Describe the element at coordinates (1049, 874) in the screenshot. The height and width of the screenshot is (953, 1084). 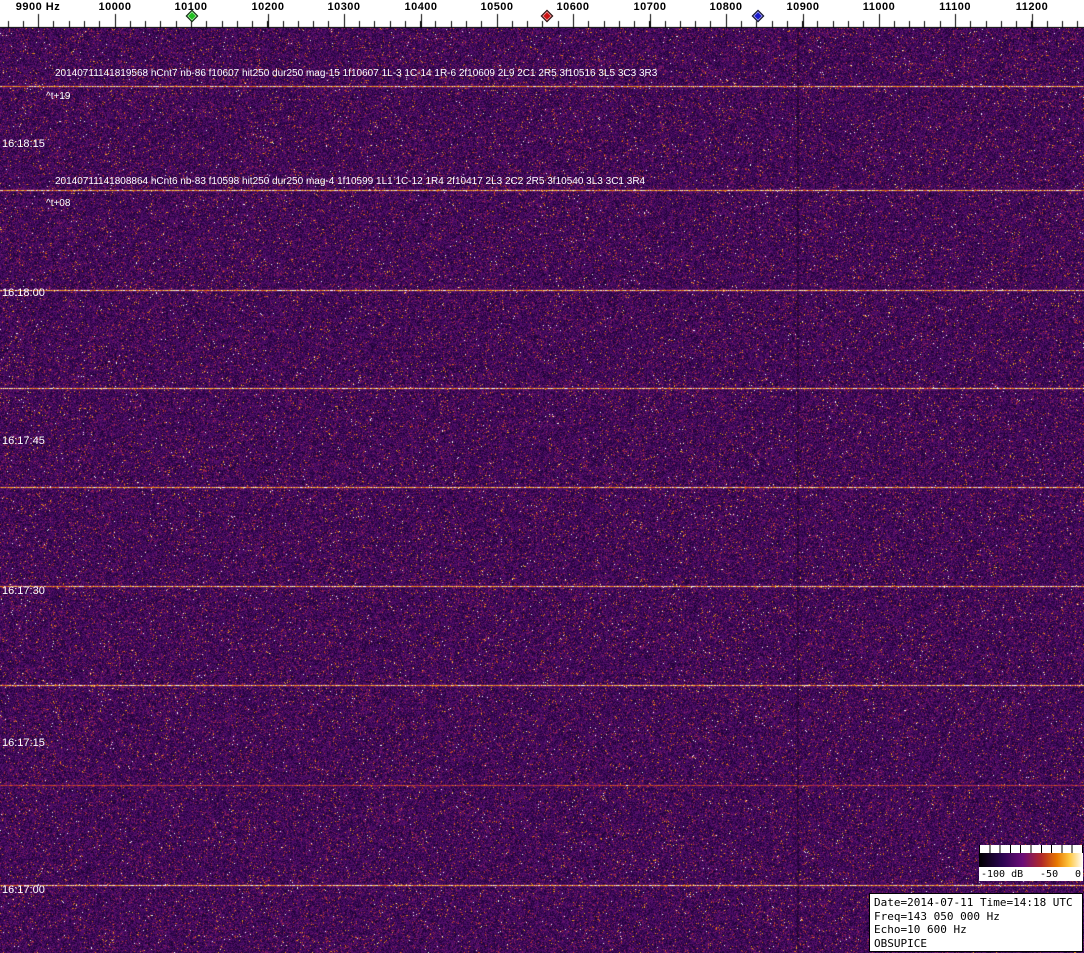
I see `scale-label-mid: -50` at that location.